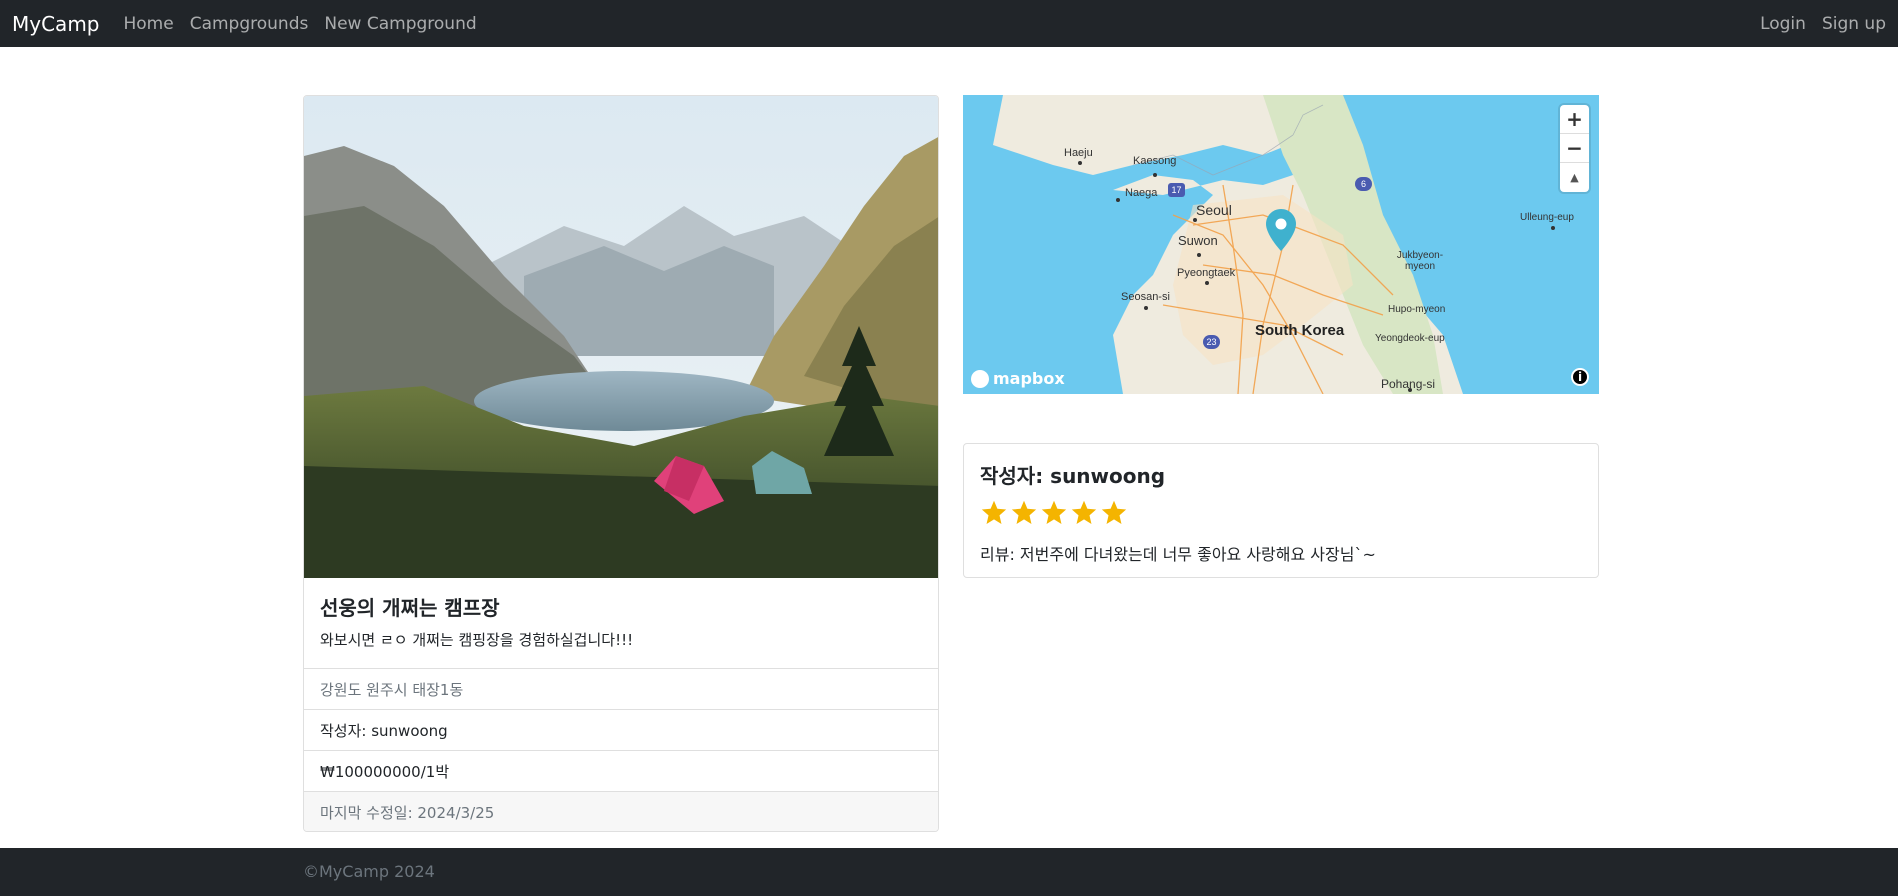  Describe the element at coordinates (621, 811) in the screenshot. I see `campground-last-modified: 마지막 수정일: 2024/3/25` at that location.